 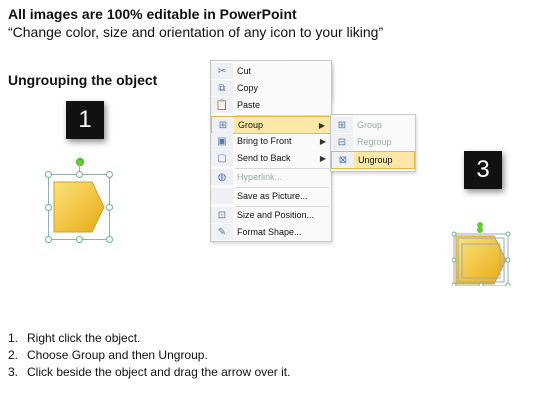 I want to click on group-submenu: ⊞ Group ⊟ Regroup ⊠ Ungroup, so click(x=373, y=143).